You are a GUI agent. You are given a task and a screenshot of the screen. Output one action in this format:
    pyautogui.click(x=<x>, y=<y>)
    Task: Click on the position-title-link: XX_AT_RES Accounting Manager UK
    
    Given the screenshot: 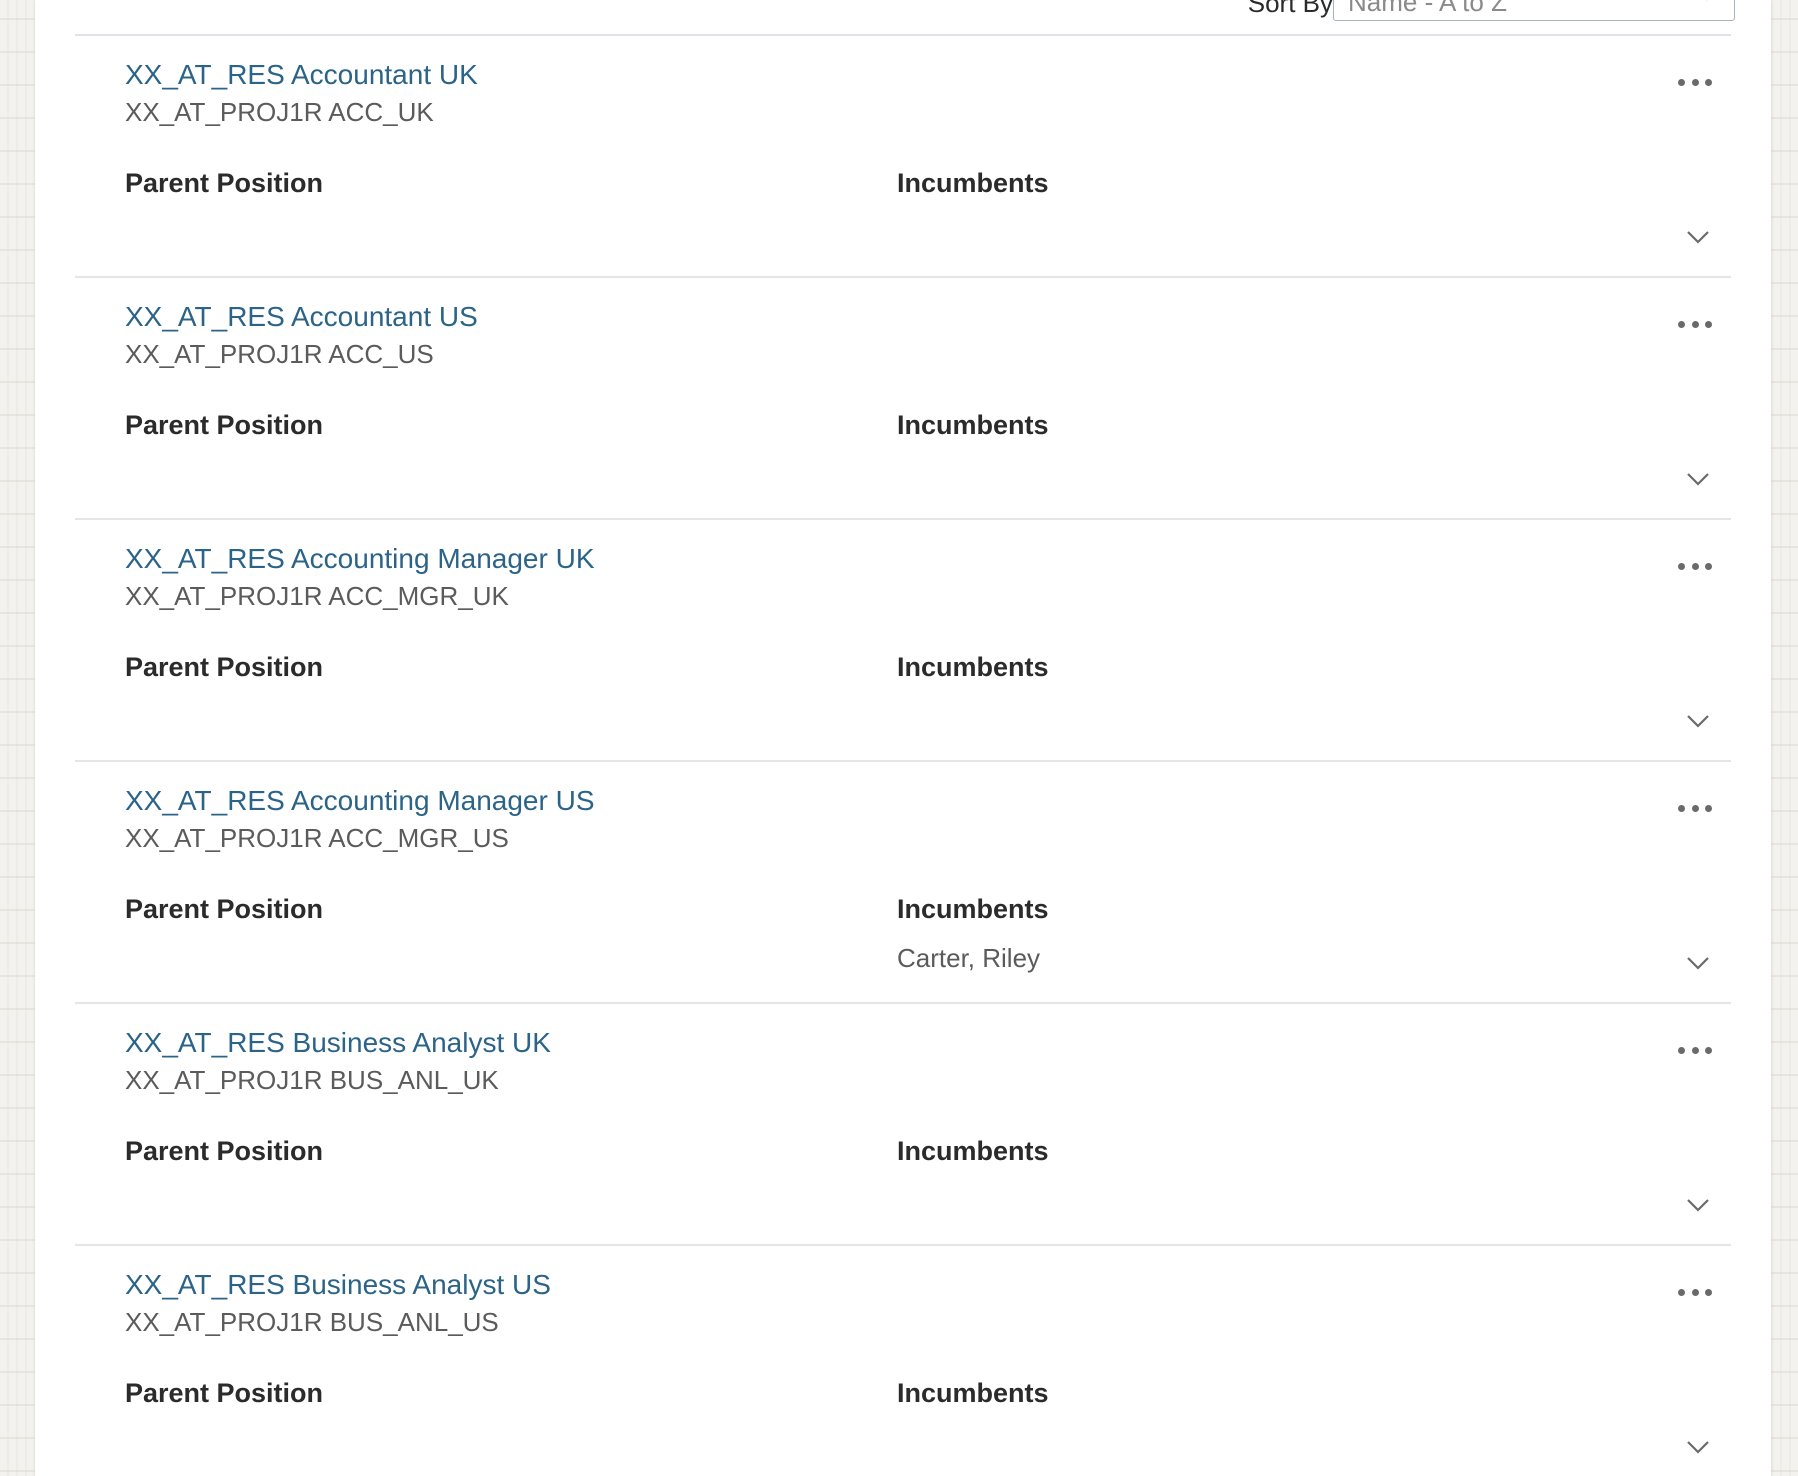 What is the action you would take?
    pyautogui.click(x=360, y=559)
    